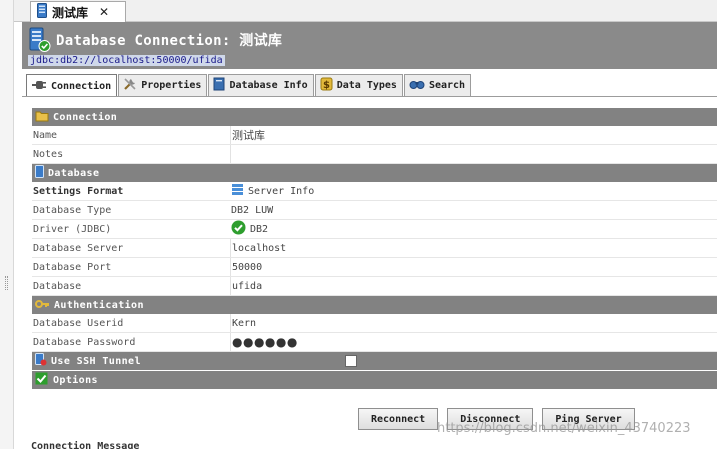 The height and width of the screenshot is (449, 717). I want to click on editor-tab-label: 测试库, so click(70, 12).